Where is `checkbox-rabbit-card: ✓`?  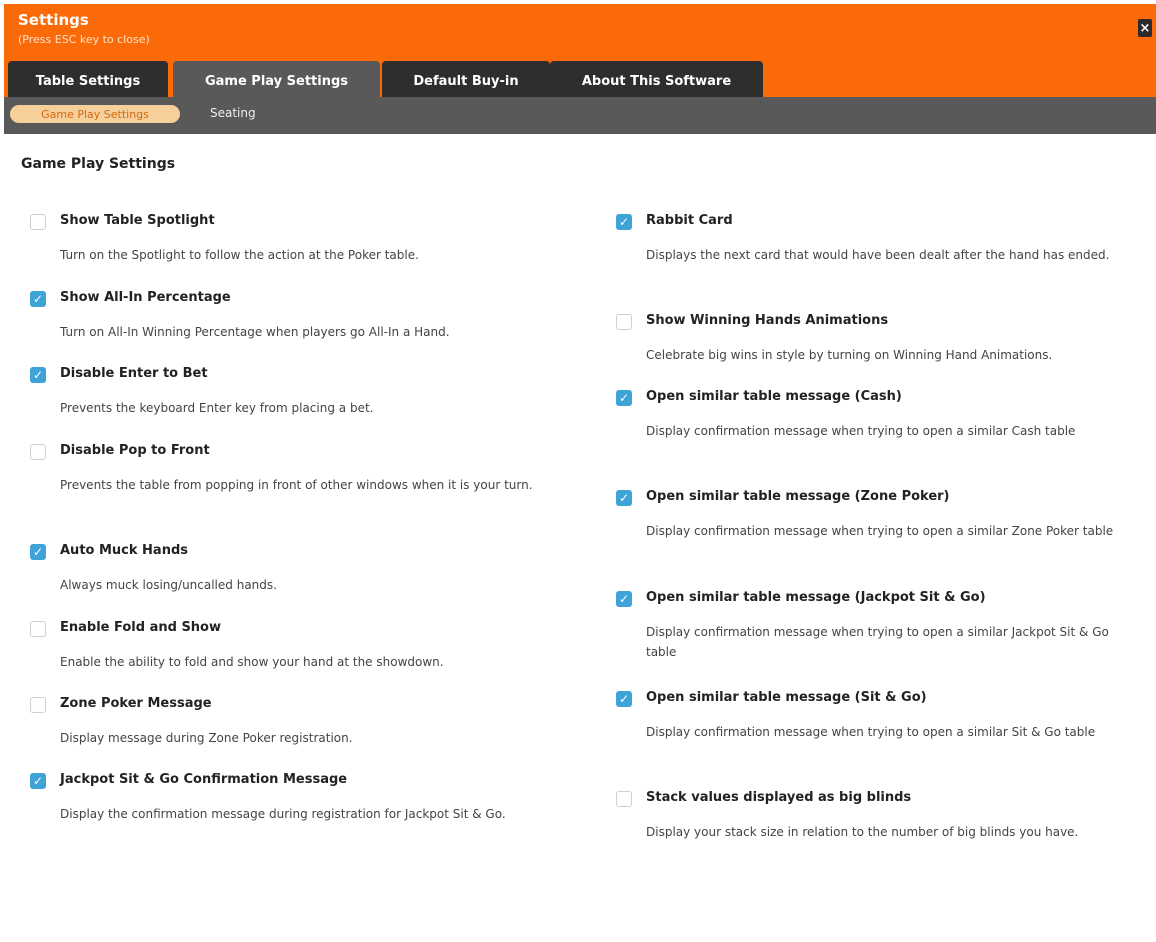 checkbox-rabbit-card: ✓ is located at coordinates (624, 222).